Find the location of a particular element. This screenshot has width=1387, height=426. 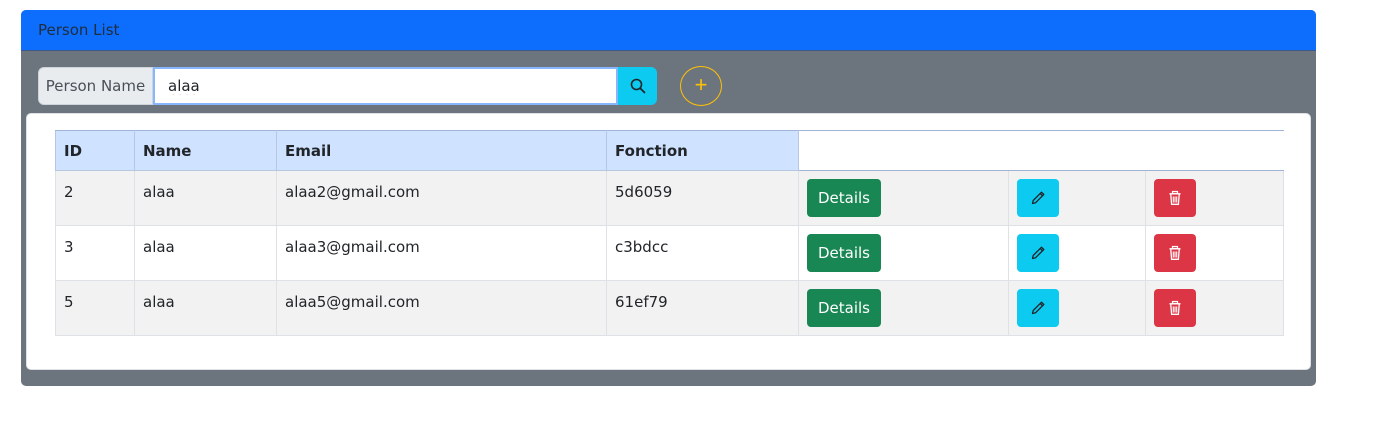

search-button is located at coordinates (637, 86).